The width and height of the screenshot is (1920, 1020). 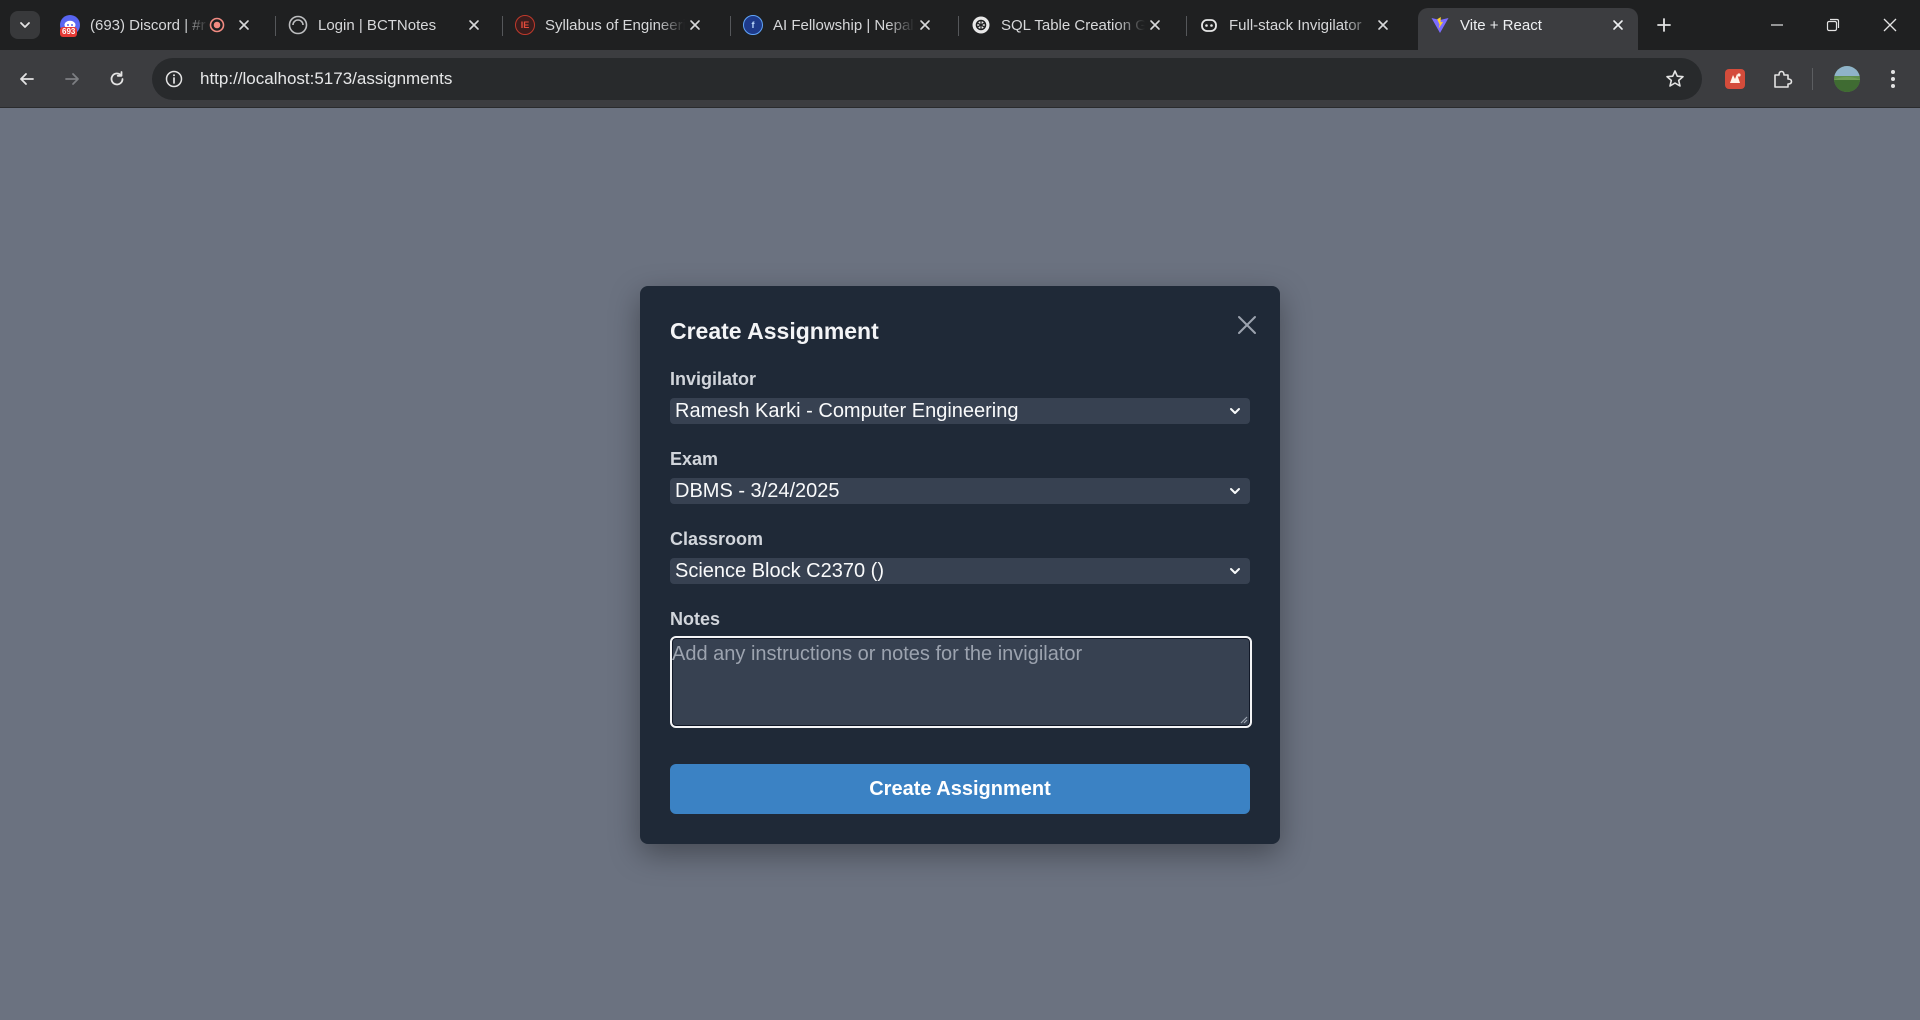 I want to click on modal-close-button, so click(x=1247, y=325).